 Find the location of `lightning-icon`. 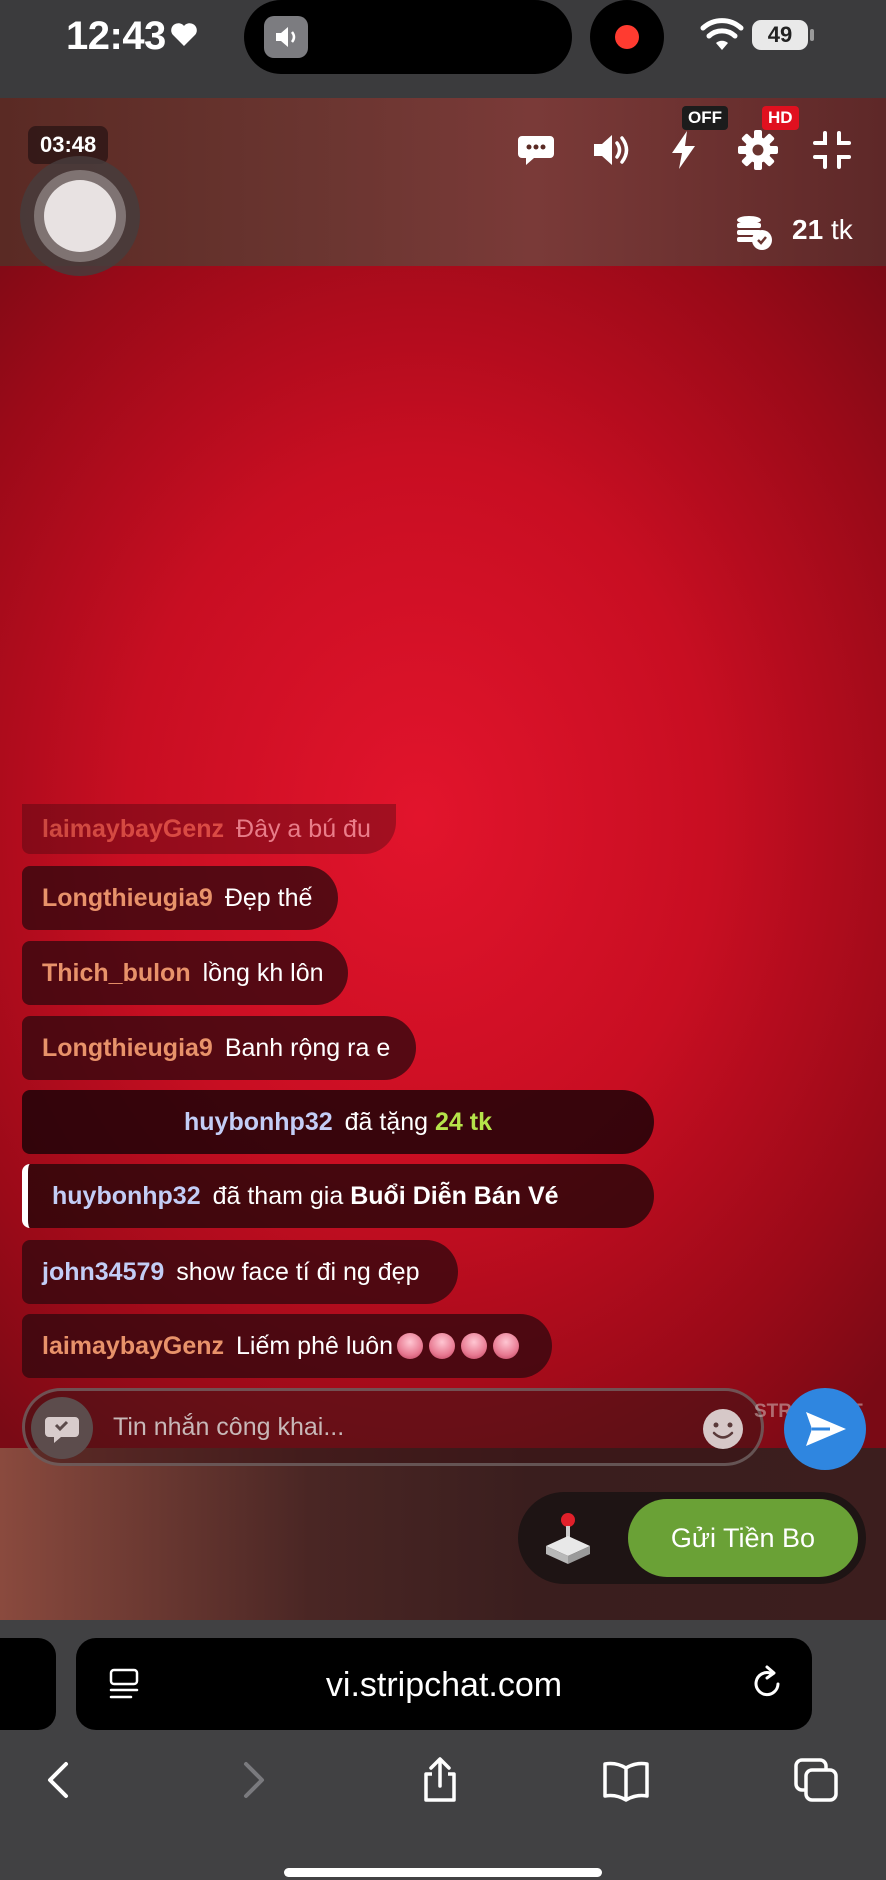

lightning-icon is located at coordinates (684, 150).